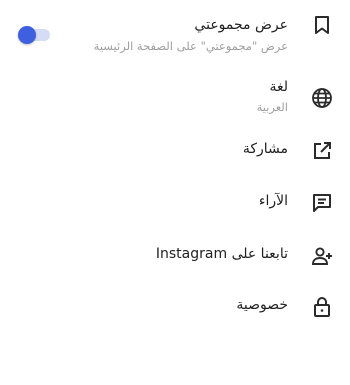 Image resolution: width=350 pixels, height=385 pixels. Describe the element at coordinates (322, 98) in the screenshot. I see `globe-icon` at that location.